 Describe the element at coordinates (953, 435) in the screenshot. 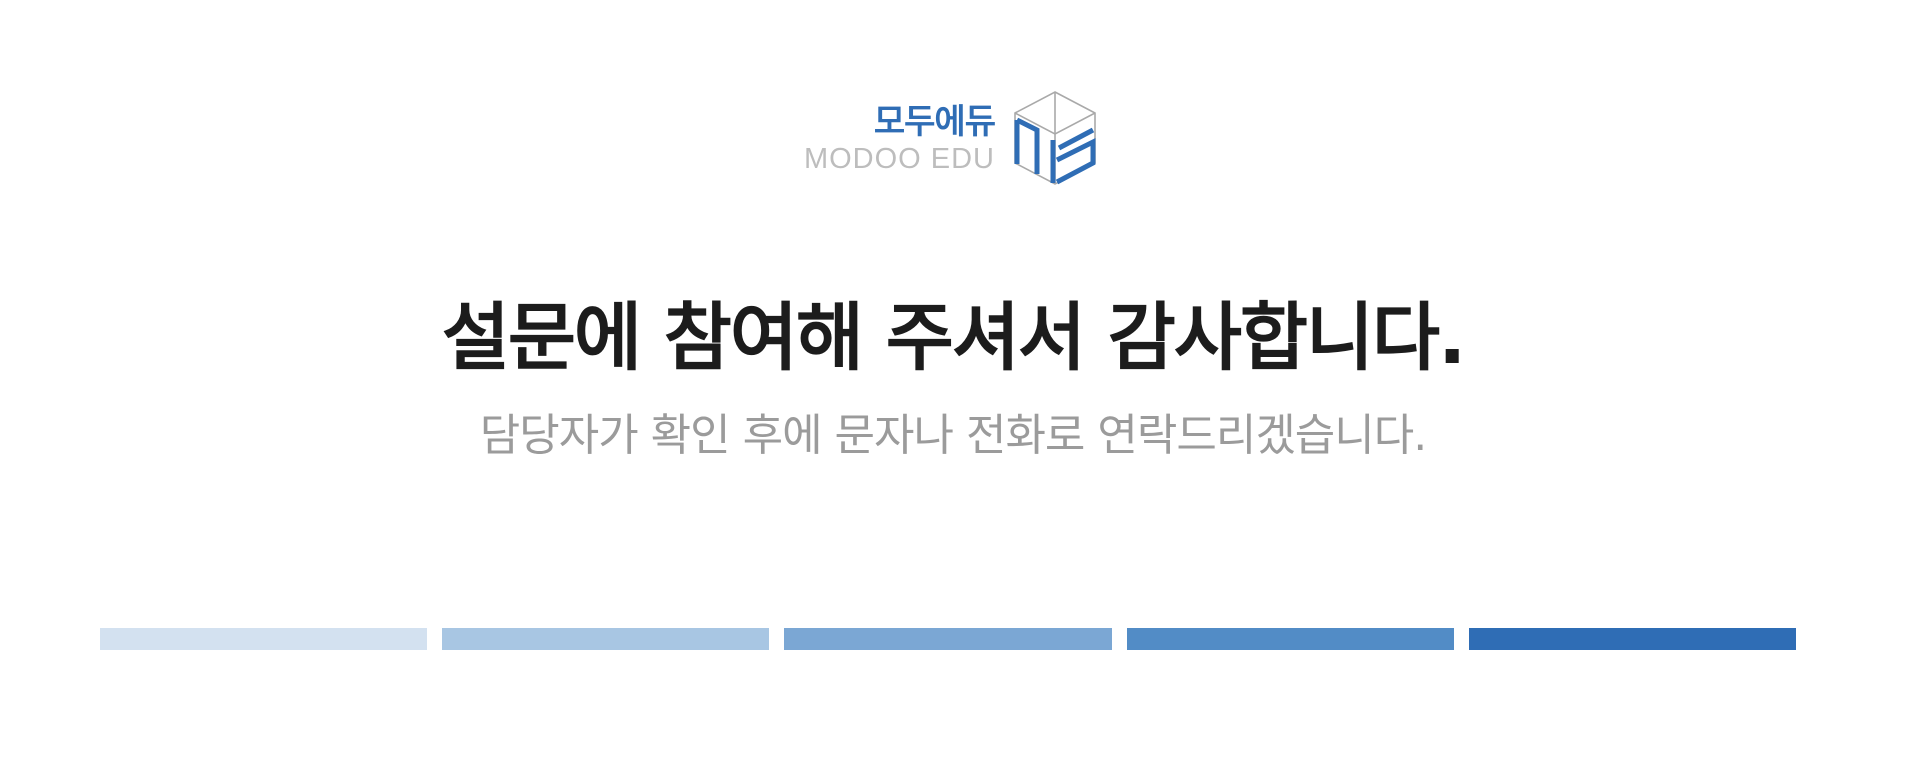

I see `page-subtitle: 담당자가 확인 후에 문자나 전화로 연락드리겠습니다.` at that location.